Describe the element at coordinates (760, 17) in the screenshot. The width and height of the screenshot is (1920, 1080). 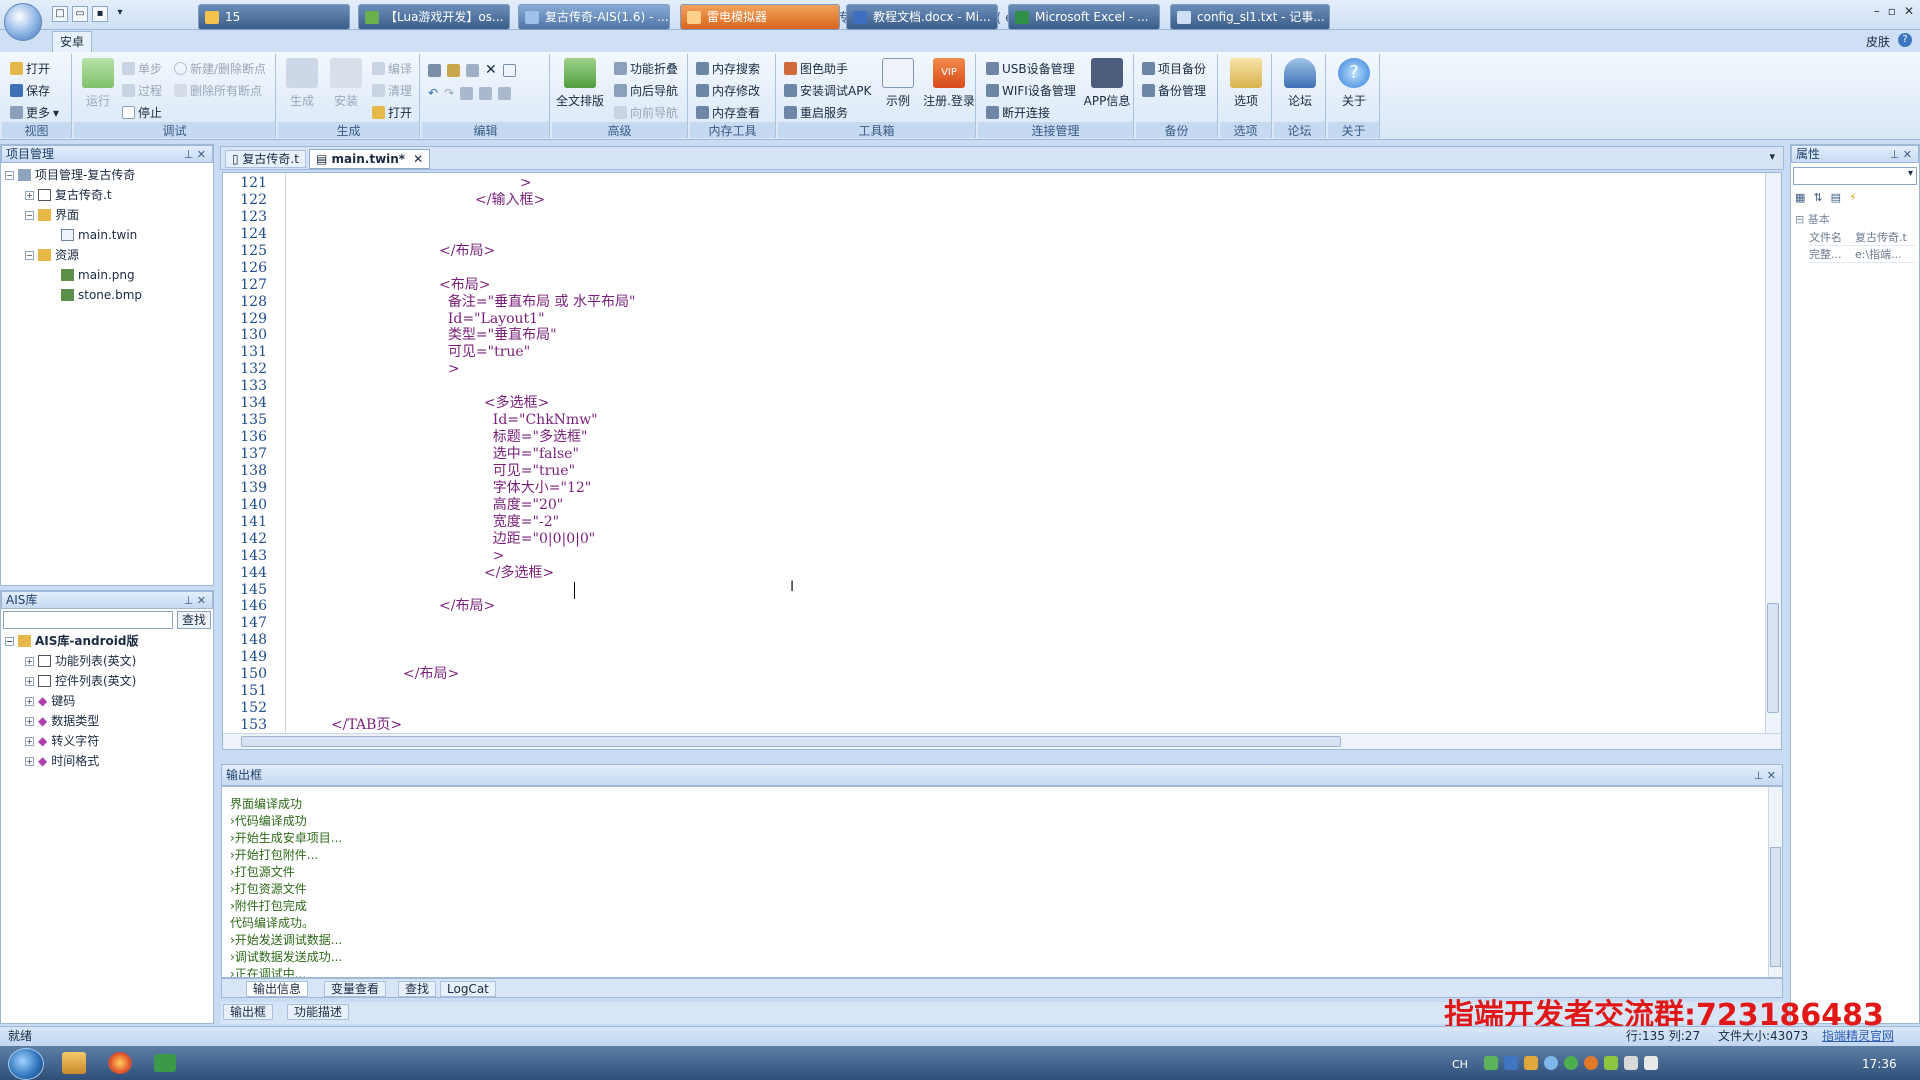
I see `taskbar-item: 雷电模拟器` at that location.